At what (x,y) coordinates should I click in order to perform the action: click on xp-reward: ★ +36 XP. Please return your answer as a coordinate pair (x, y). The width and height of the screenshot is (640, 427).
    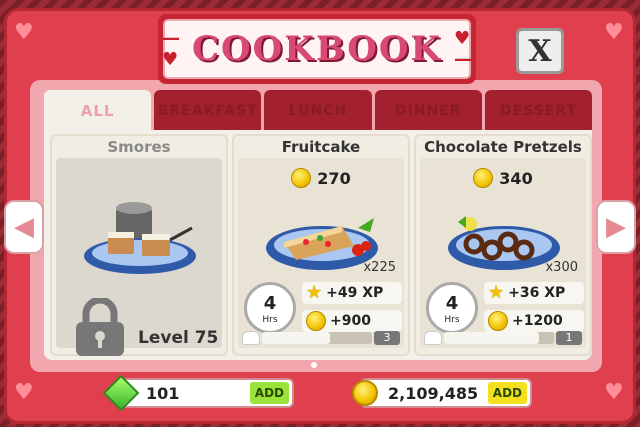
    Looking at the image, I should click on (534, 293).